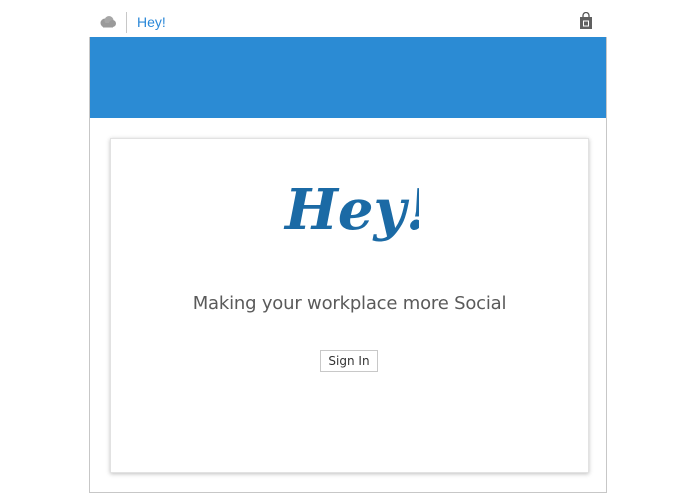 The width and height of the screenshot is (695, 494). I want to click on app-title: Hey!, so click(151, 22).